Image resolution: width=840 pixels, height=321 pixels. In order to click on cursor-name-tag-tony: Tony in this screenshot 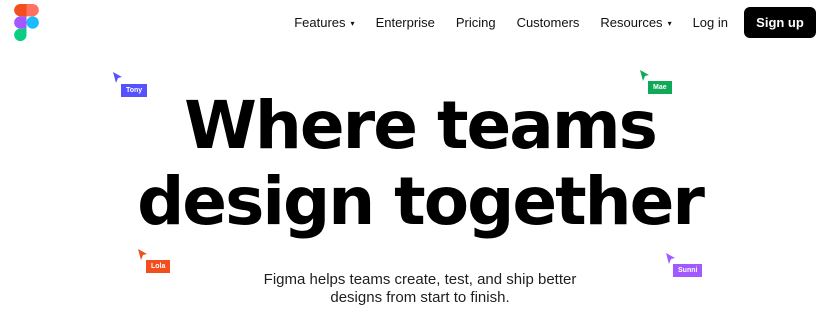, I will do `click(134, 90)`.